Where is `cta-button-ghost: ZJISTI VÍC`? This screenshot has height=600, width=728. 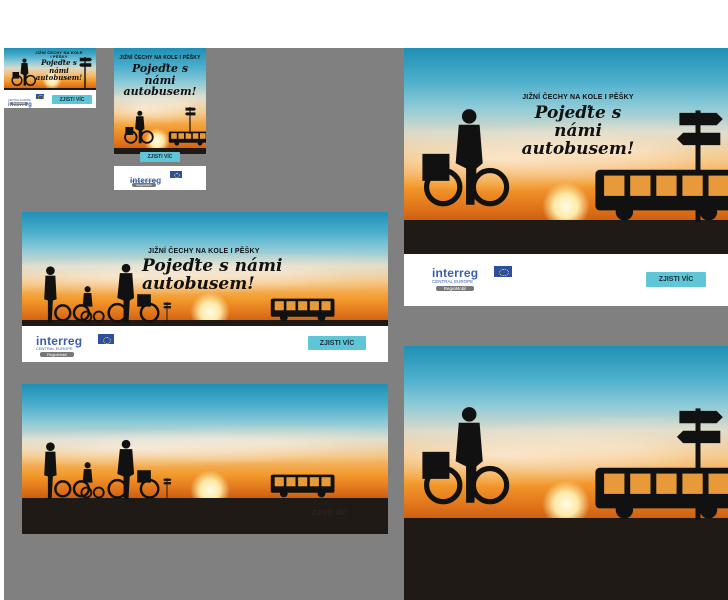 cta-button-ghost: ZJISTI VÍC is located at coordinates (329, 513).